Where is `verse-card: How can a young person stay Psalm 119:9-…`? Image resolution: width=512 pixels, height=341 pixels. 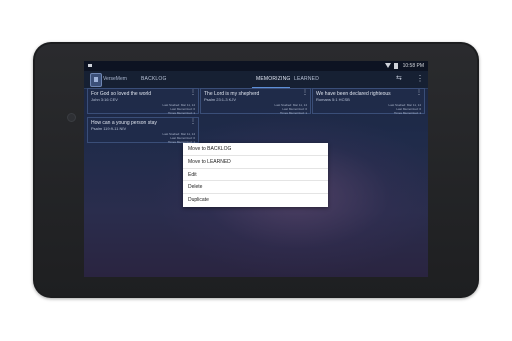
verse-card: How can a young person stay Psalm 119:9-… is located at coordinates (143, 130).